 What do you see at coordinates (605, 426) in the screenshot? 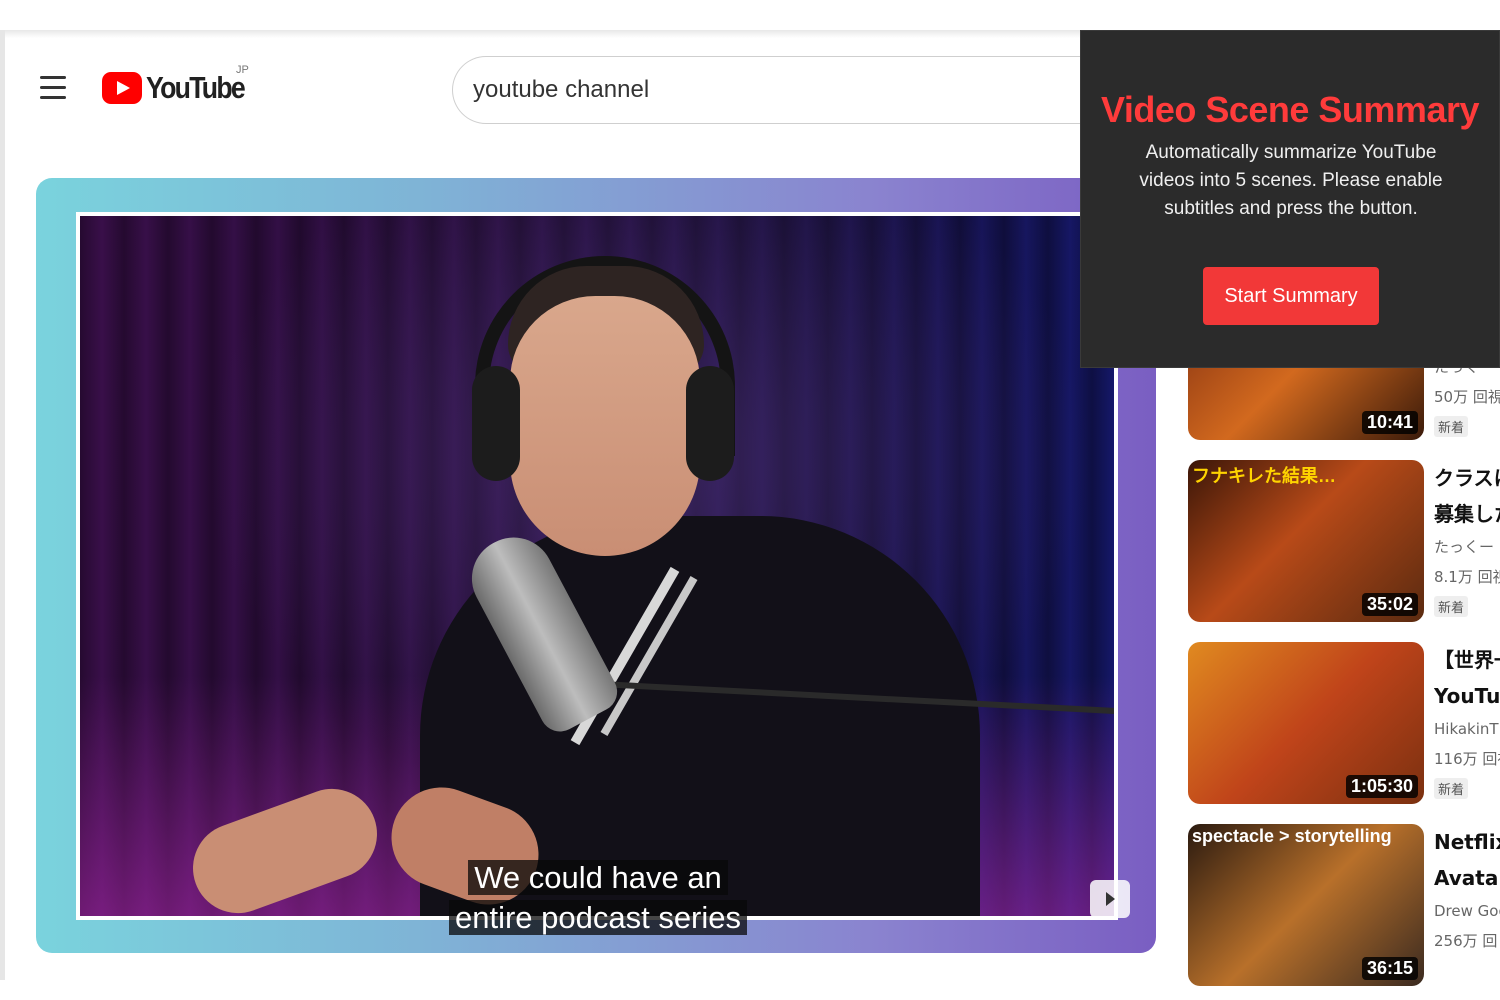
I see `speaker-face` at bounding box center [605, 426].